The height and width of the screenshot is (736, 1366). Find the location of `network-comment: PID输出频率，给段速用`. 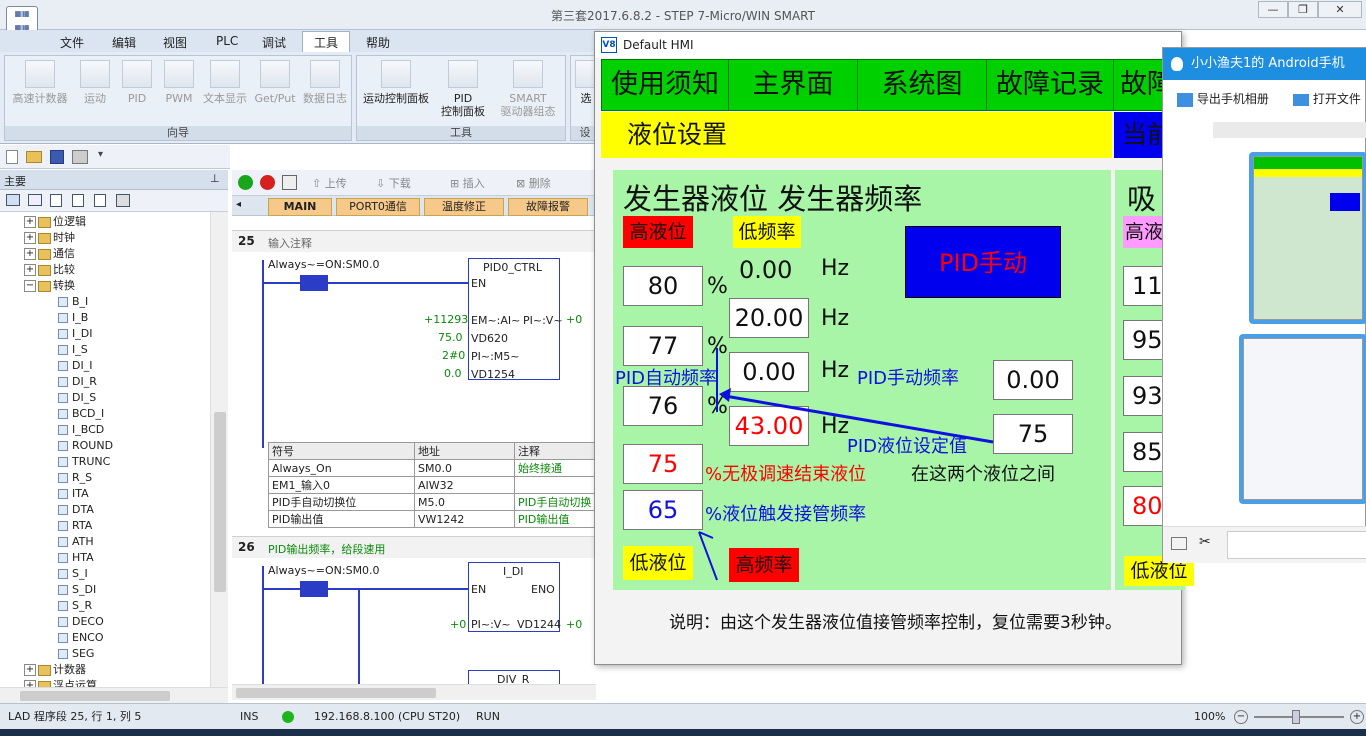

network-comment: PID输出频率，给段速用 is located at coordinates (326, 549).